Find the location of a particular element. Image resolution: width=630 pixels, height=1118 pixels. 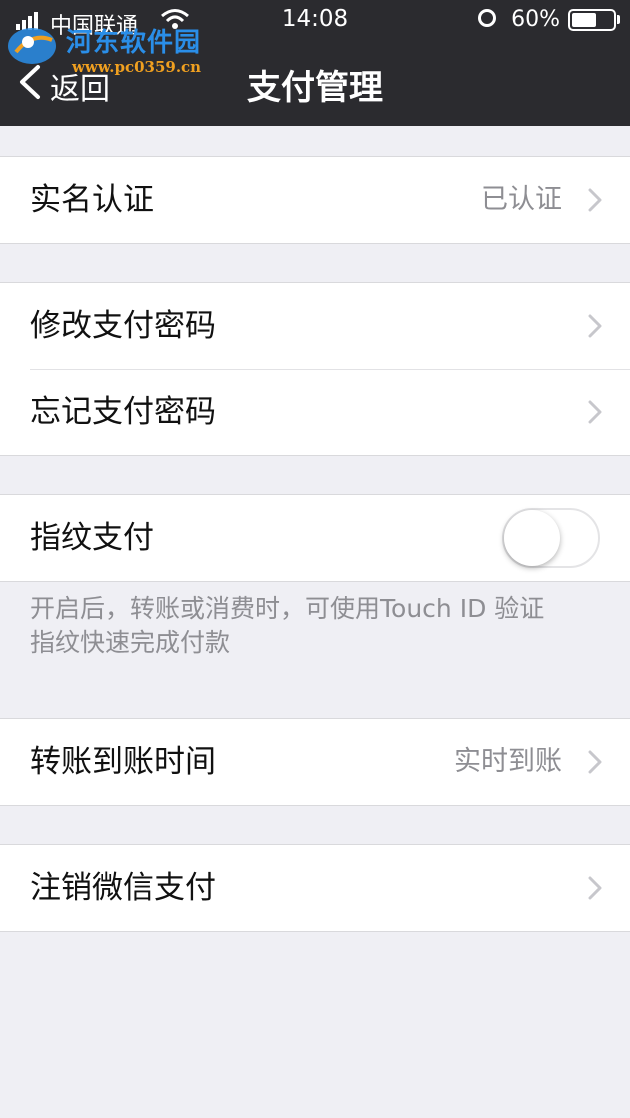

verification-label: 实名认证 is located at coordinates (92, 200).